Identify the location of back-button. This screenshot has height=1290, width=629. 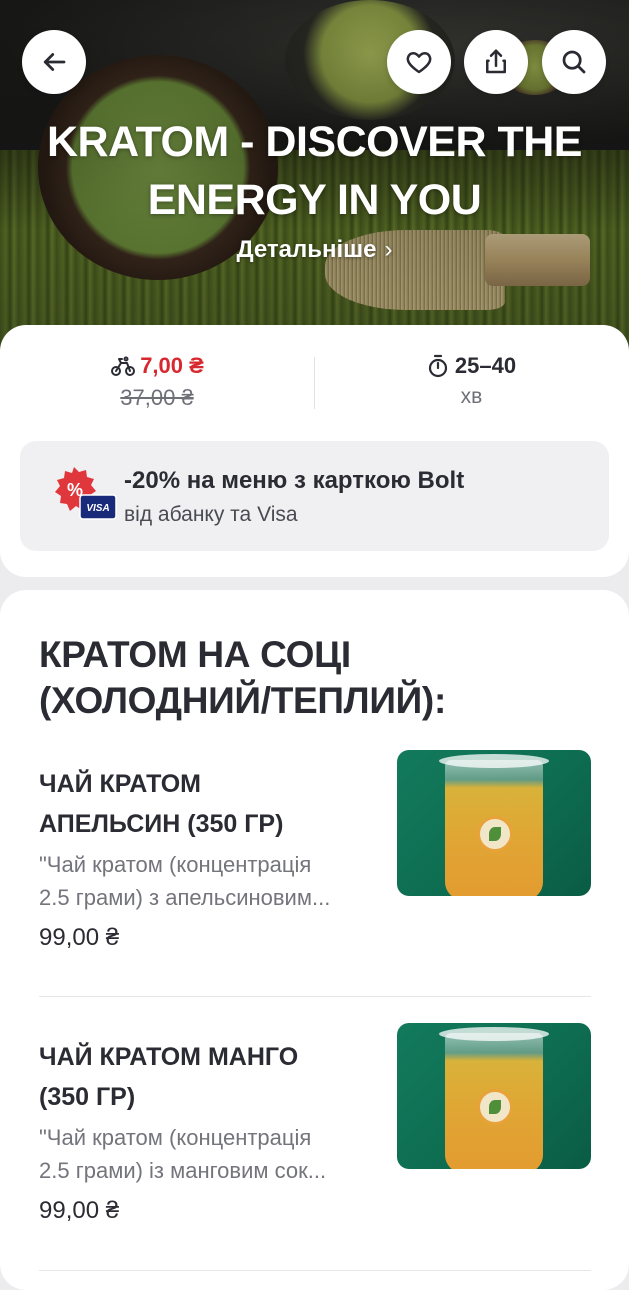
(54, 62).